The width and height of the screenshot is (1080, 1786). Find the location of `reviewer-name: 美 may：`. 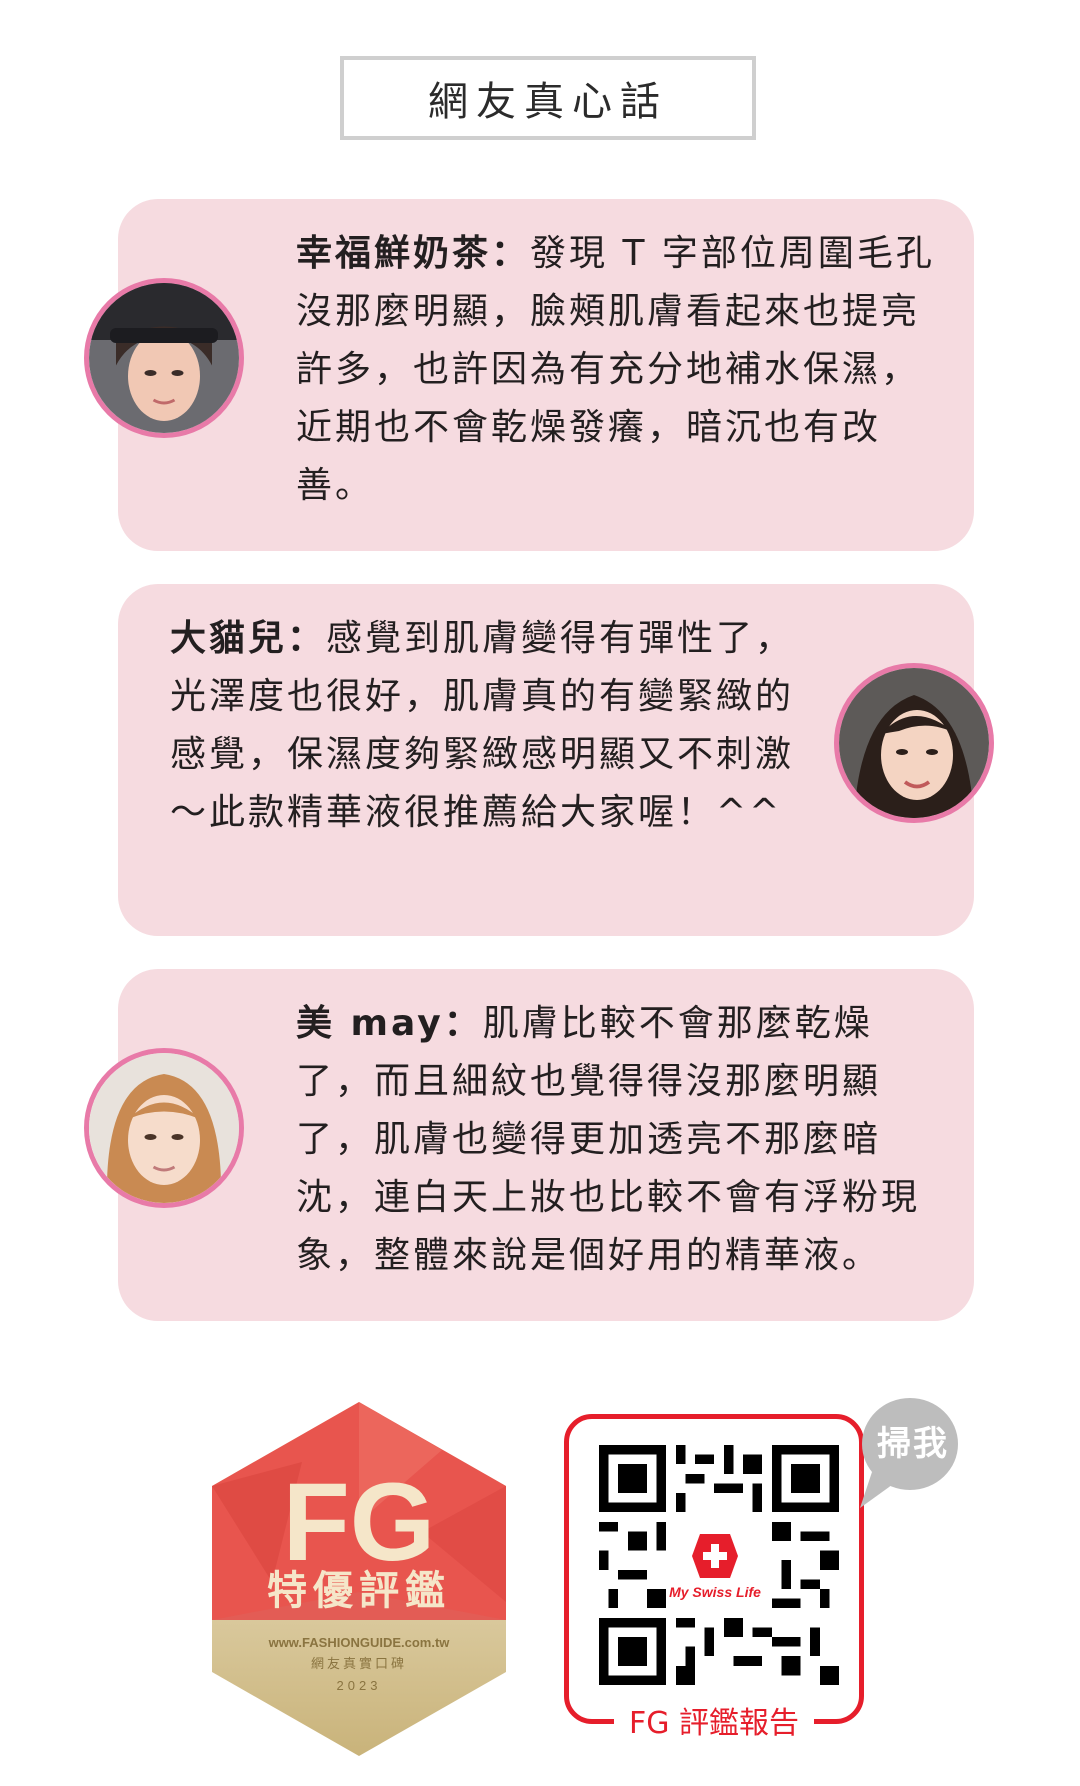

reviewer-name: 美 may： is located at coordinates (389, 1023).